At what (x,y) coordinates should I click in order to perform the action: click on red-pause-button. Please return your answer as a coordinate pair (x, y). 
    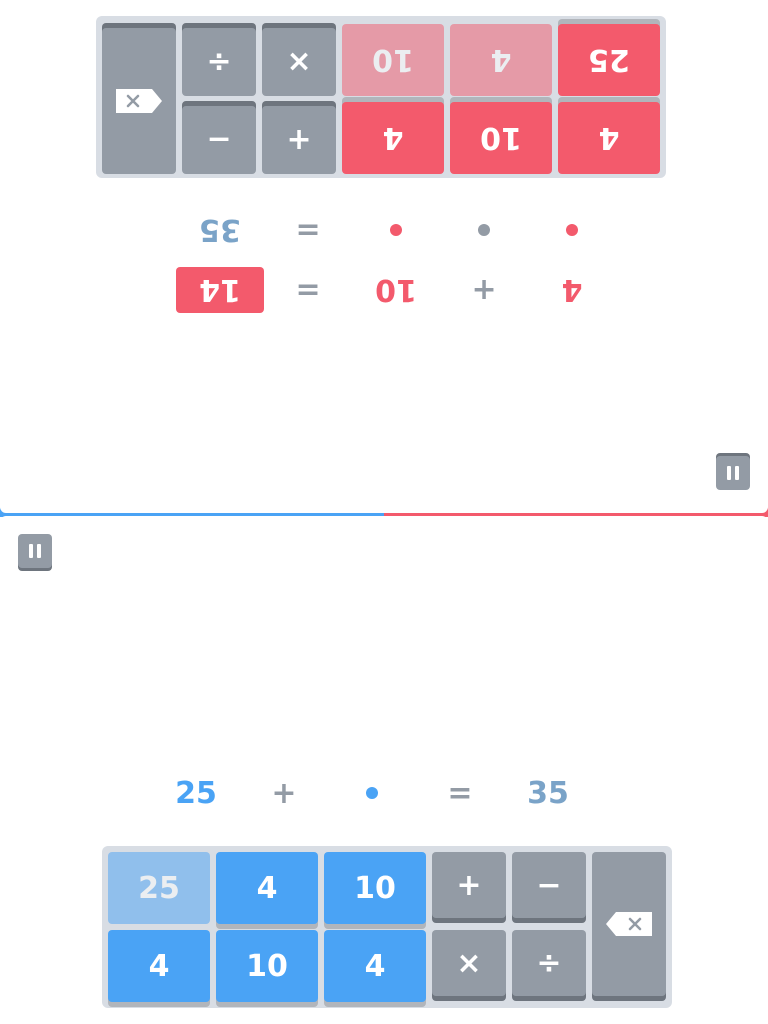
    Looking at the image, I should click on (733, 473).